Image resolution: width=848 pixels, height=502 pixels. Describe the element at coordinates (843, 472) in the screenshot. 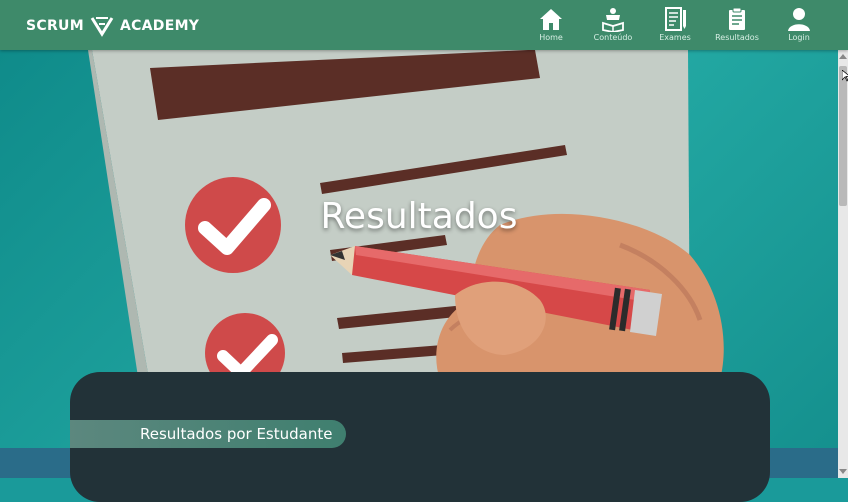

I see `scroll-down-icon` at that location.